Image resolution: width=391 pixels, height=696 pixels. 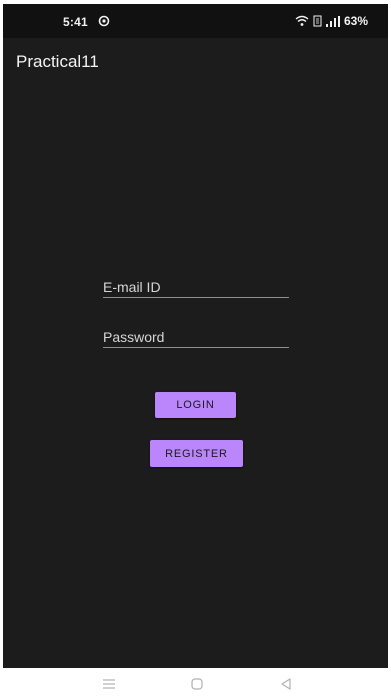 I want to click on password-field-container, so click(x=196, y=333).